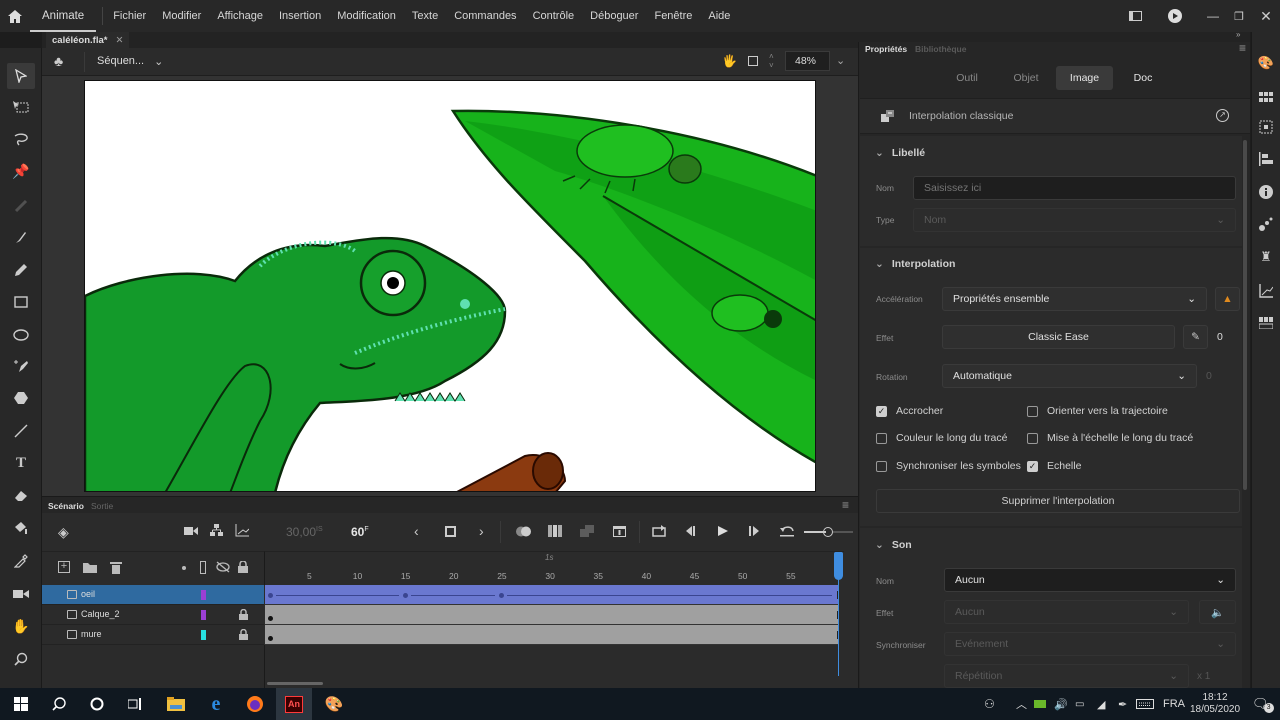  Describe the element at coordinates (618, 16) in the screenshot. I see `menu-deboguer: Déboguer` at that location.